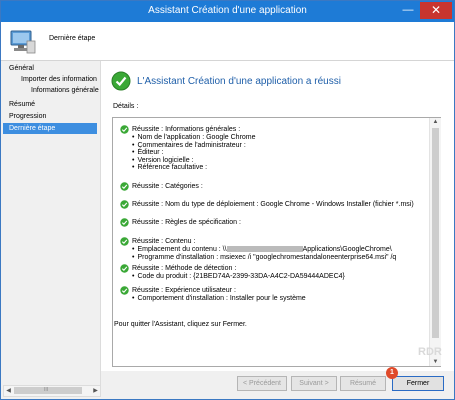 The height and width of the screenshot is (400, 455). What do you see at coordinates (435, 233) in the screenshot?
I see `scroll-thumb` at bounding box center [435, 233].